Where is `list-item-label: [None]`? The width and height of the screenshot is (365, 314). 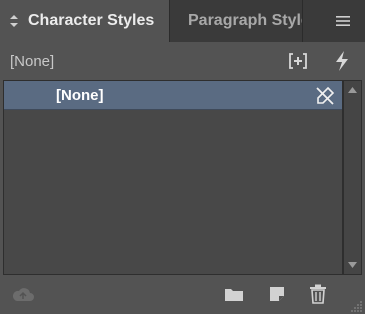 list-item-label: [None] is located at coordinates (80, 95).